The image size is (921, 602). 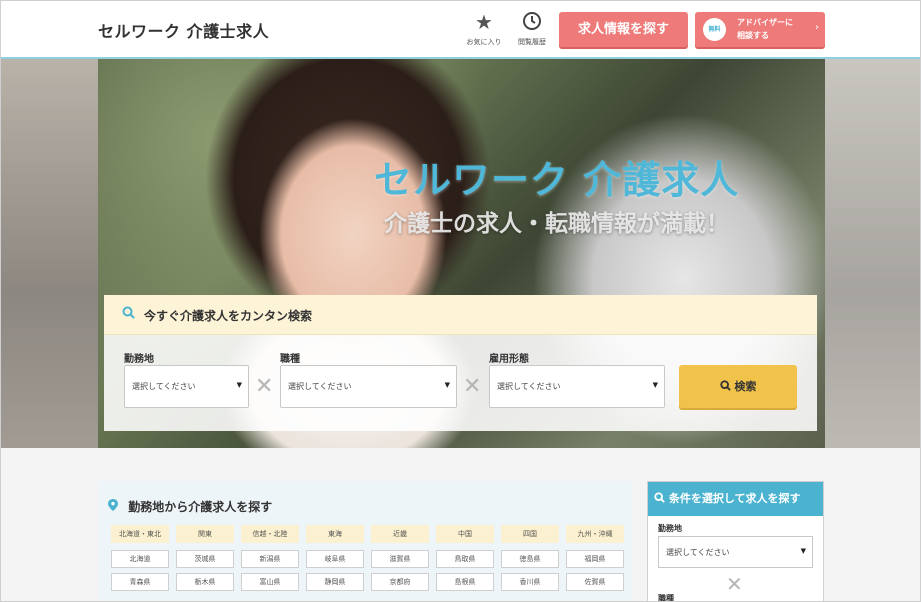 What do you see at coordinates (765, 29) in the screenshot?
I see `advisor-button-label: アドバイザーに 相談する` at bounding box center [765, 29].